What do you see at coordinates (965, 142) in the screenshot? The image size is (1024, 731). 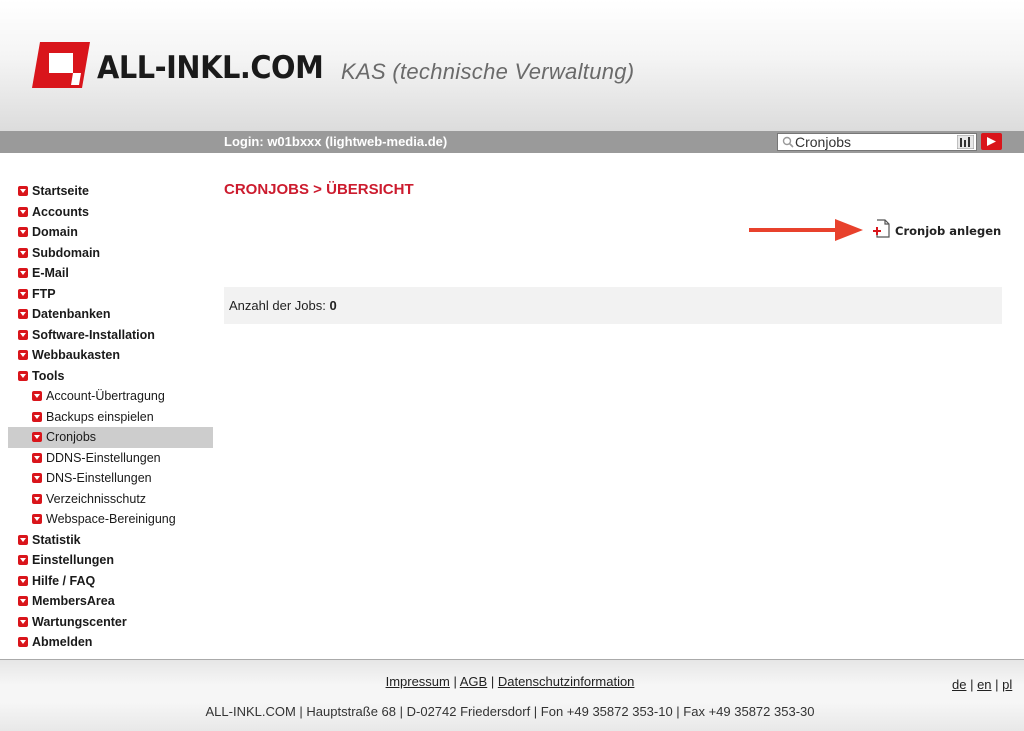 I see `search-mode-icon` at bounding box center [965, 142].